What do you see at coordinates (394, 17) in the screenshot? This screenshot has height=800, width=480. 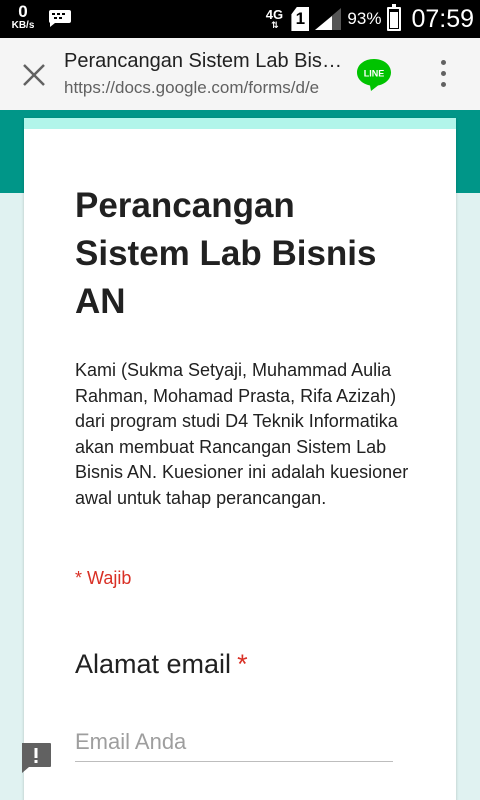 I see `battery-icon` at bounding box center [394, 17].